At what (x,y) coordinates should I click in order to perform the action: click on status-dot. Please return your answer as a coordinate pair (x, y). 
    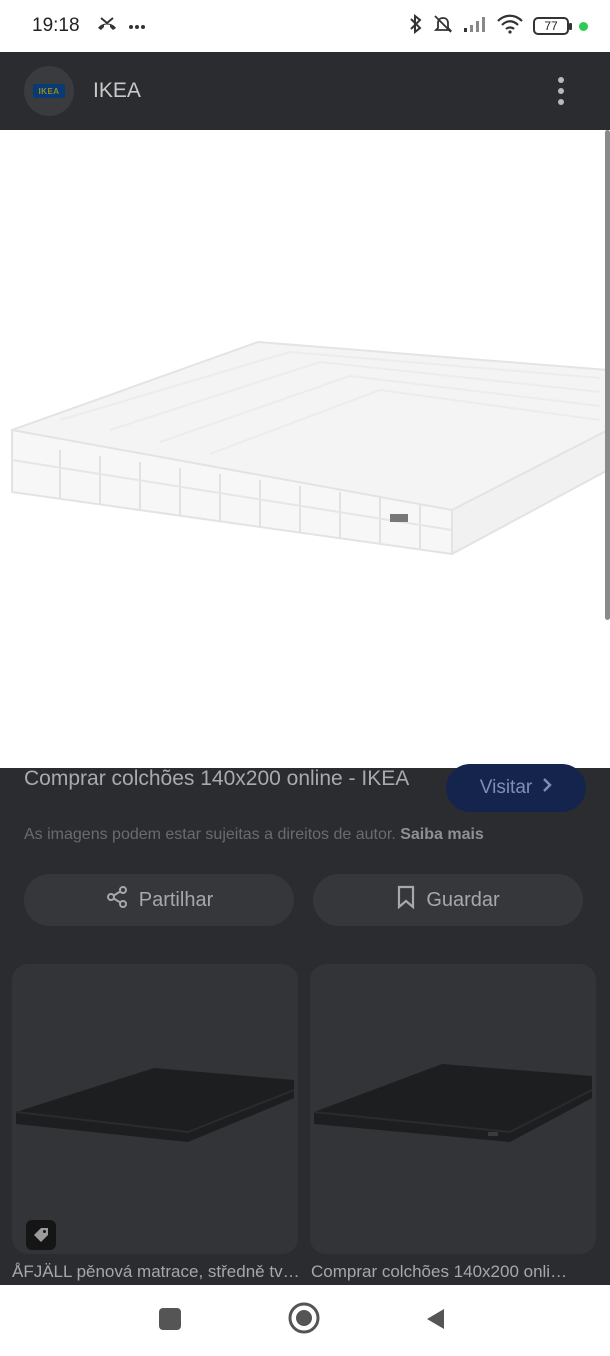
    Looking at the image, I should click on (583, 26).